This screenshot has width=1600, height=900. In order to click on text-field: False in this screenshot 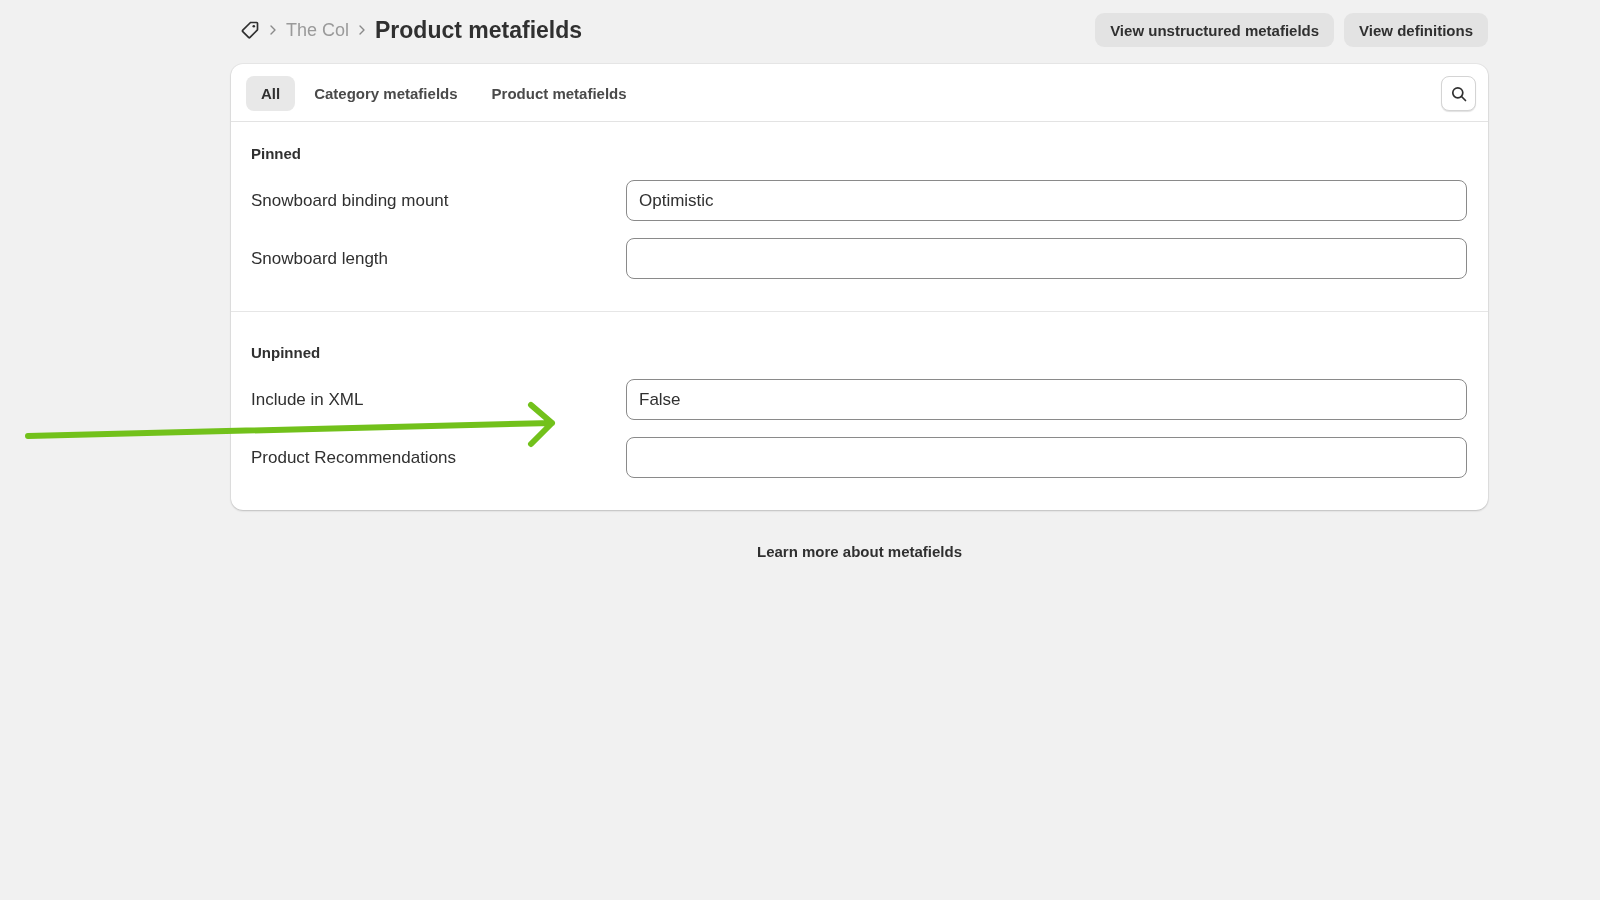, I will do `click(1046, 399)`.